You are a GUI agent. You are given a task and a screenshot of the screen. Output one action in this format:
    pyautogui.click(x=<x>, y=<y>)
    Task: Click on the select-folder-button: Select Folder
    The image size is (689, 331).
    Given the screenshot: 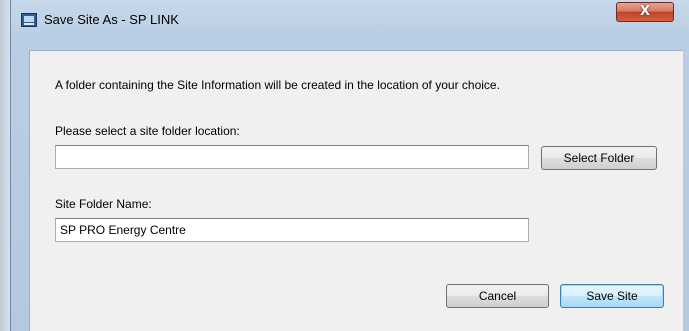 What is the action you would take?
    pyautogui.click(x=599, y=158)
    